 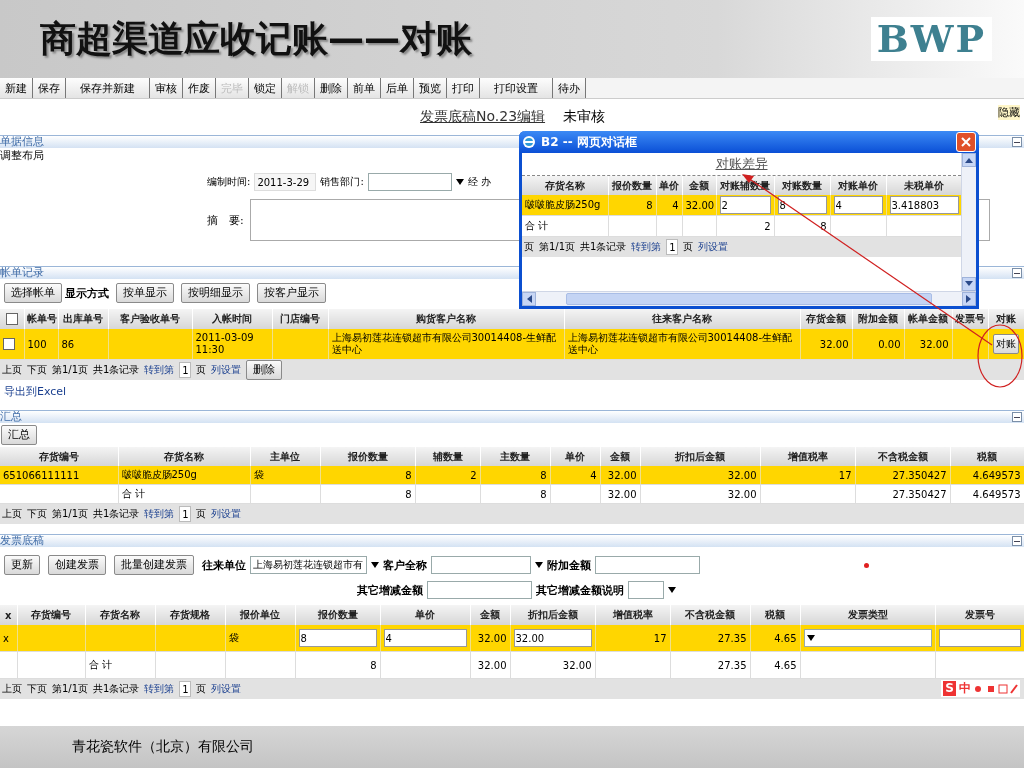 I want to click on other-amount-field, so click(x=479, y=590).